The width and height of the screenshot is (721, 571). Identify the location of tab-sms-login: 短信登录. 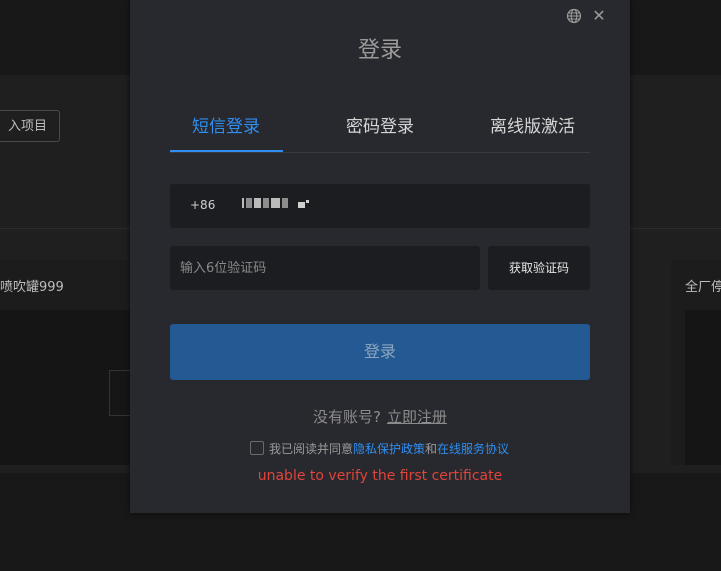
(226, 124).